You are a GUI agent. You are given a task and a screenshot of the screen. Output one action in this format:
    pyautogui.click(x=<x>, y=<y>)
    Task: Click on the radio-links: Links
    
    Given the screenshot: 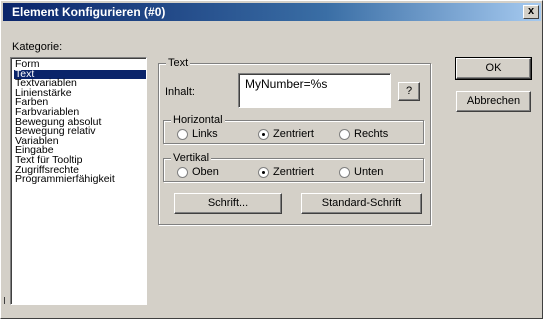 What is the action you would take?
    pyautogui.click(x=197, y=134)
    